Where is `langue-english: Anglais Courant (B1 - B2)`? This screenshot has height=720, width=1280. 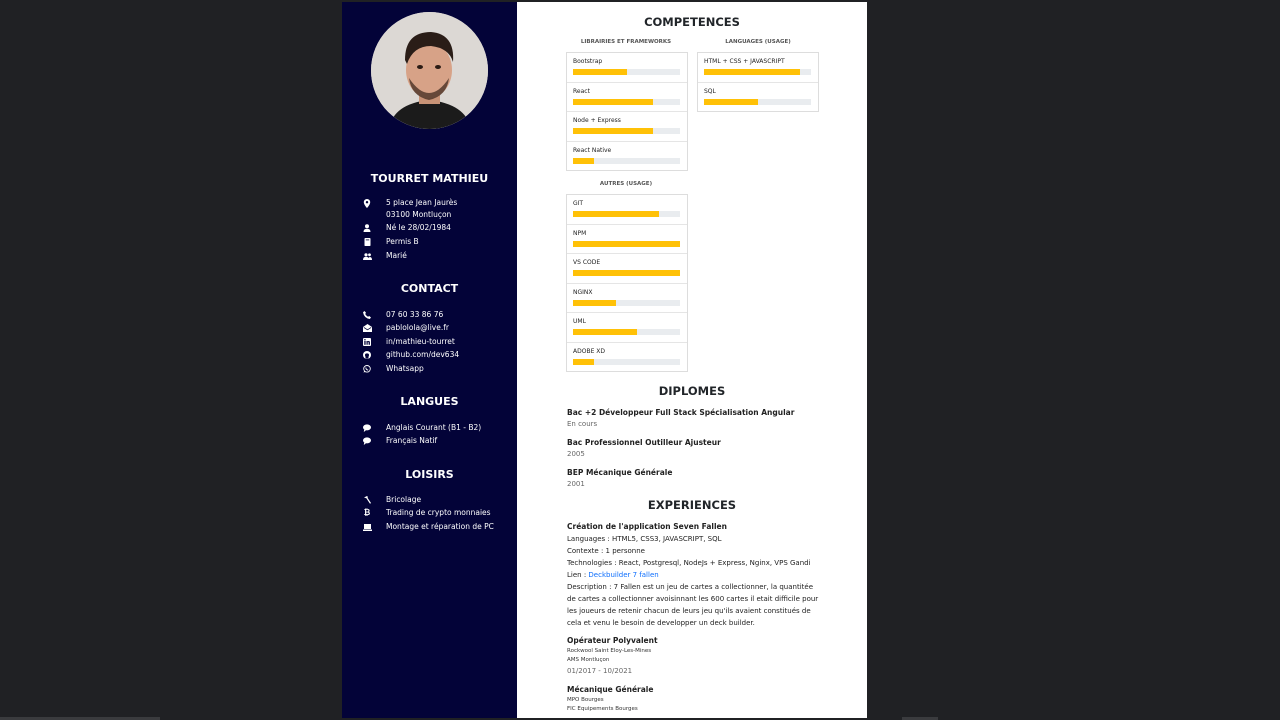
langue-english: Anglais Courant (B1 - B2) is located at coordinates (434, 427).